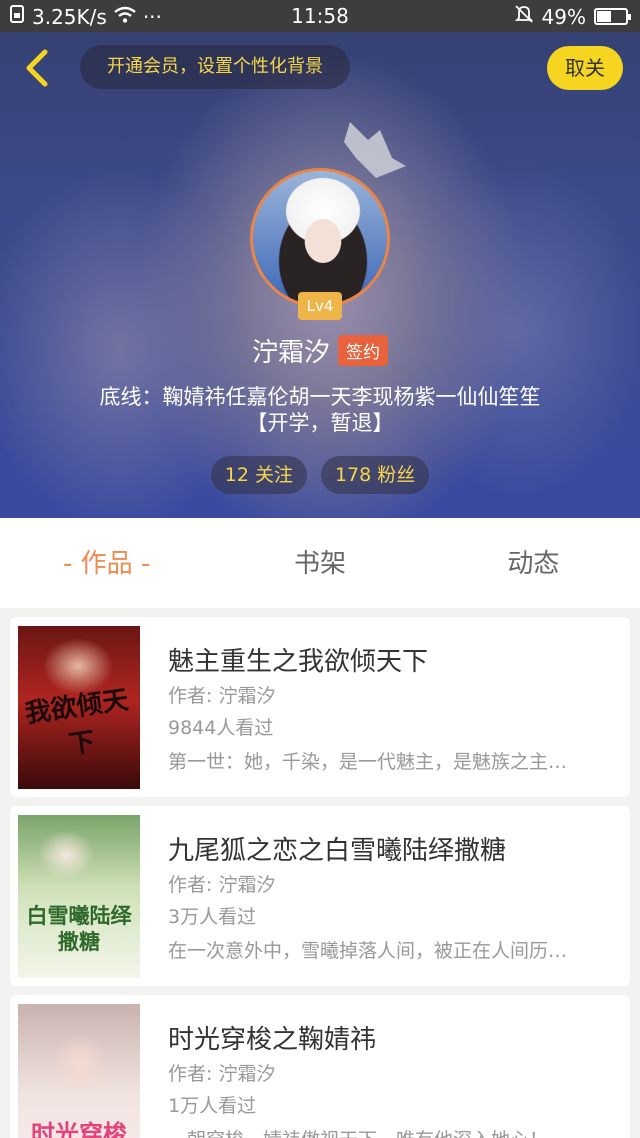 The width and height of the screenshot is (640, 1138). What do you see at coordinates (320, 410) in the screenshot?
I see `profile-bio: 底线：鞠婧祎任嘉伦胡一天李现杨紫一仙仙笙笙 【开学，暂退】` at bounding box center [320, 410].